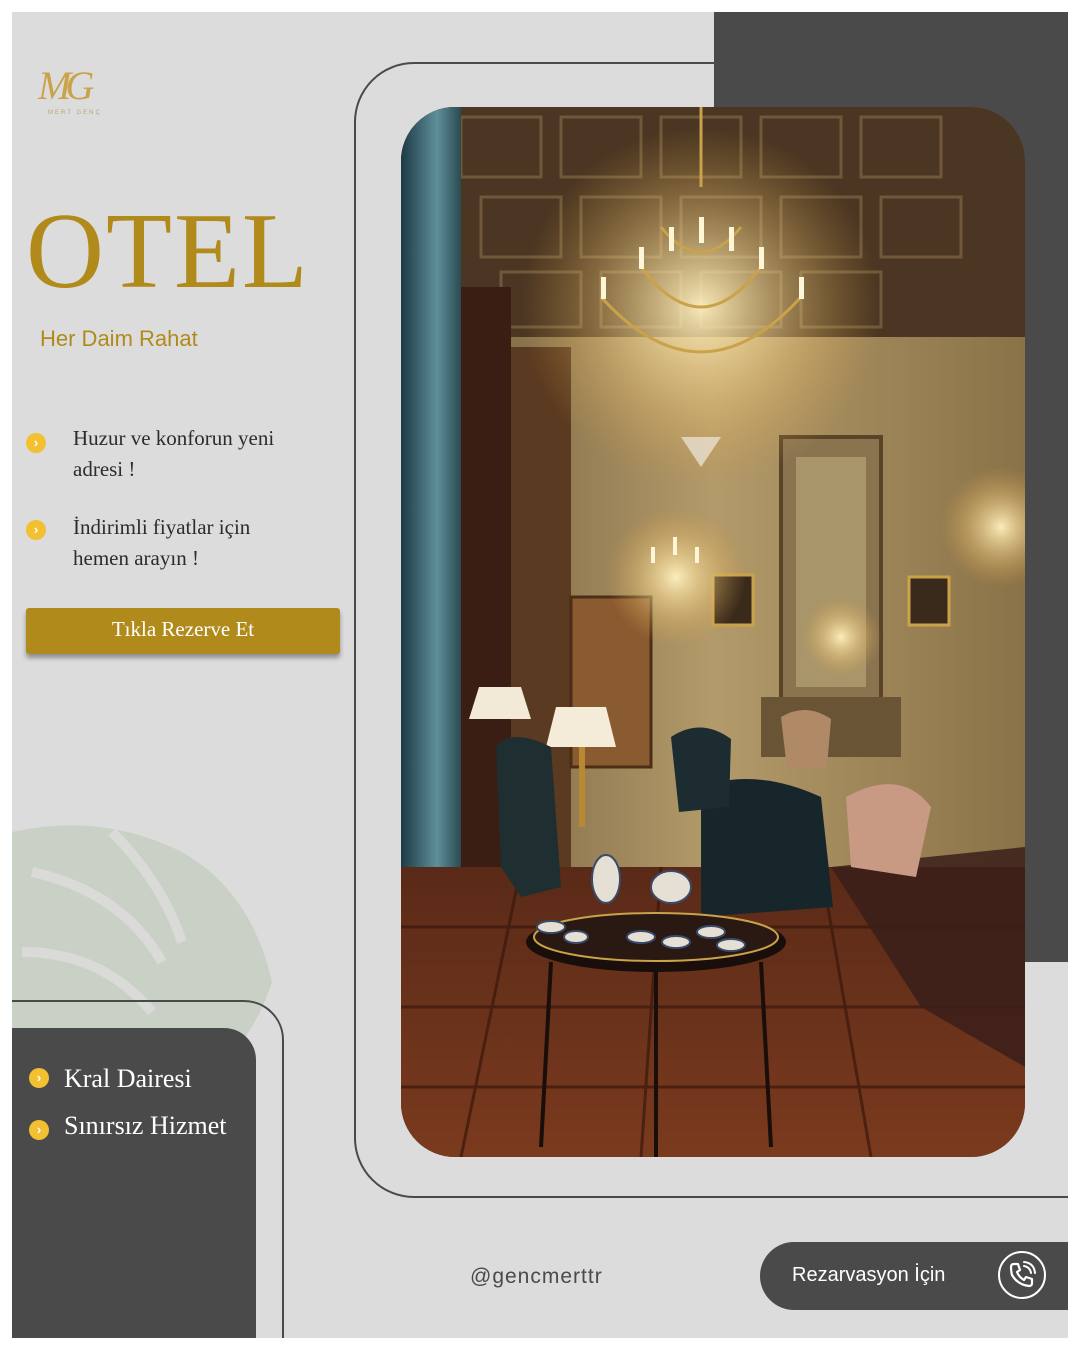 This screenshot has height=1350, width=1080. I want to click on feature-item: İndirimli fiyatlar için hemen arayın !, so click(208, 543).